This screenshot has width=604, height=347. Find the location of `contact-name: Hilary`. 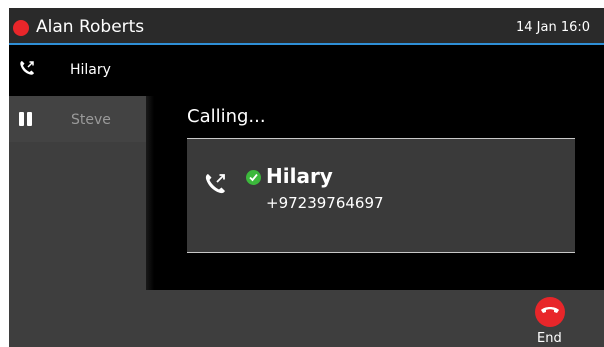

contact-name: Hilary is located at coordinates (299, 176).